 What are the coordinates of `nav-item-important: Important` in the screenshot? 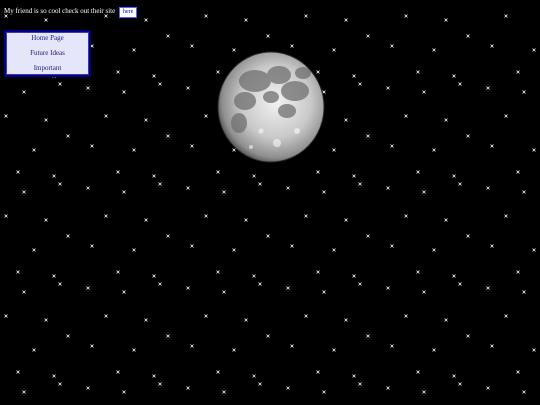 It's located at (48, 68).